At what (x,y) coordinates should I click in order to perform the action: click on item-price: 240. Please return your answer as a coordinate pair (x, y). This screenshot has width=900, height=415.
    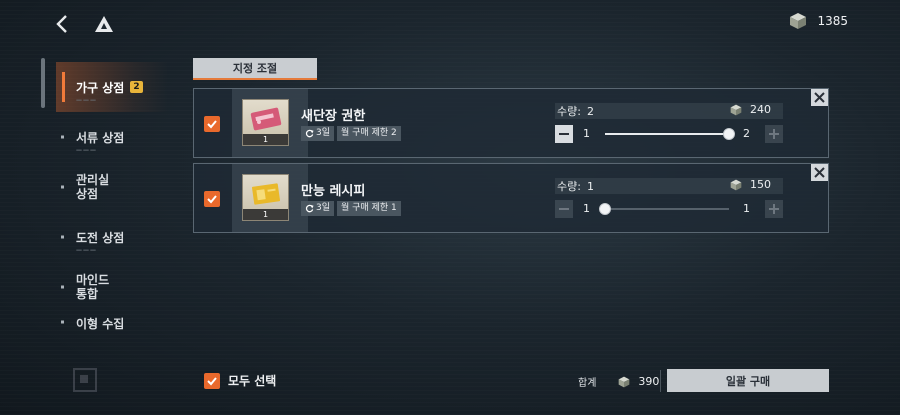
    Looking at the image, I should click on (750, 109).